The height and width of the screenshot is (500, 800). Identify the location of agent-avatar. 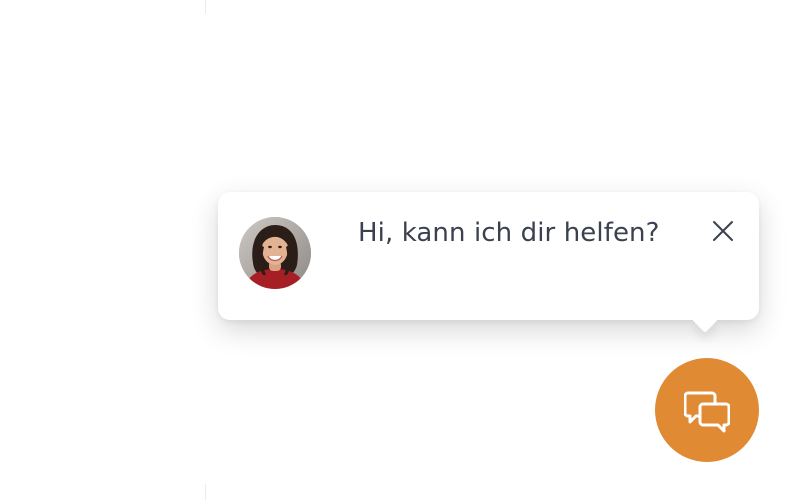
(275, 253).